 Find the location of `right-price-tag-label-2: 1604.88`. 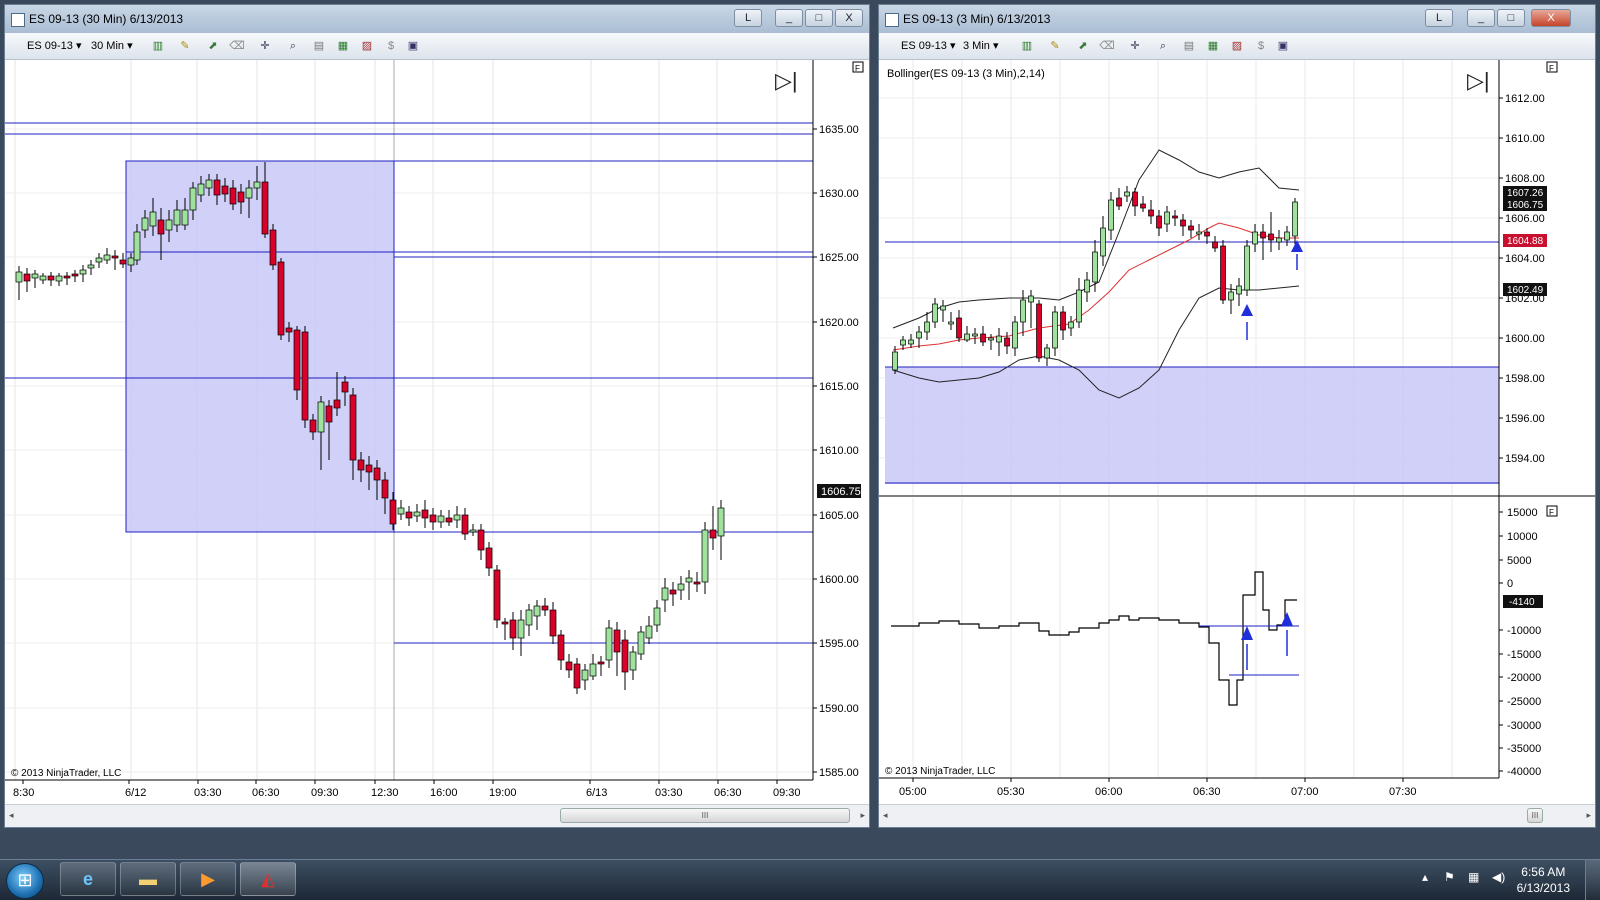

right-price-tag-label-2: 1604.88 is located at coordinates (1525, 241).